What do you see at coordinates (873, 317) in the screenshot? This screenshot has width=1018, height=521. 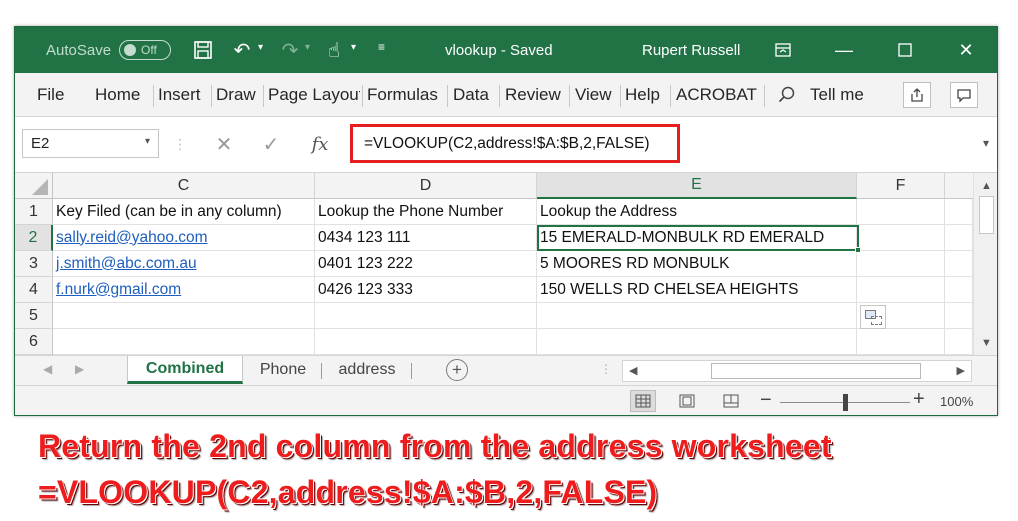 I see `paste-options-icon` at bounding box center [873, 317].